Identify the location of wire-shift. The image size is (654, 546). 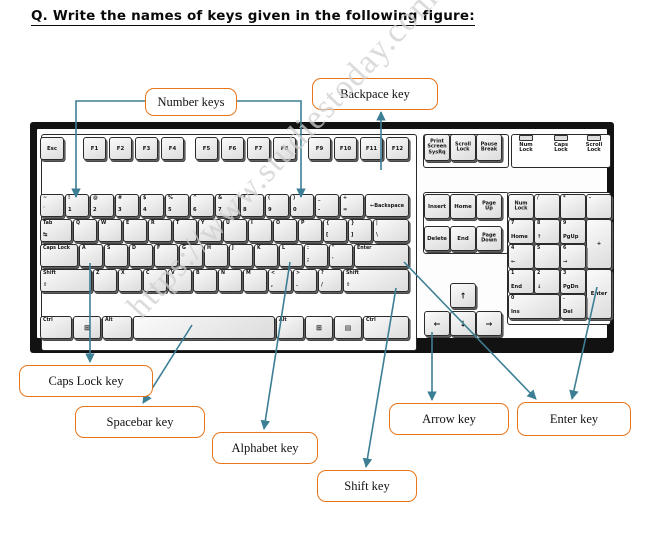
(379, 377).